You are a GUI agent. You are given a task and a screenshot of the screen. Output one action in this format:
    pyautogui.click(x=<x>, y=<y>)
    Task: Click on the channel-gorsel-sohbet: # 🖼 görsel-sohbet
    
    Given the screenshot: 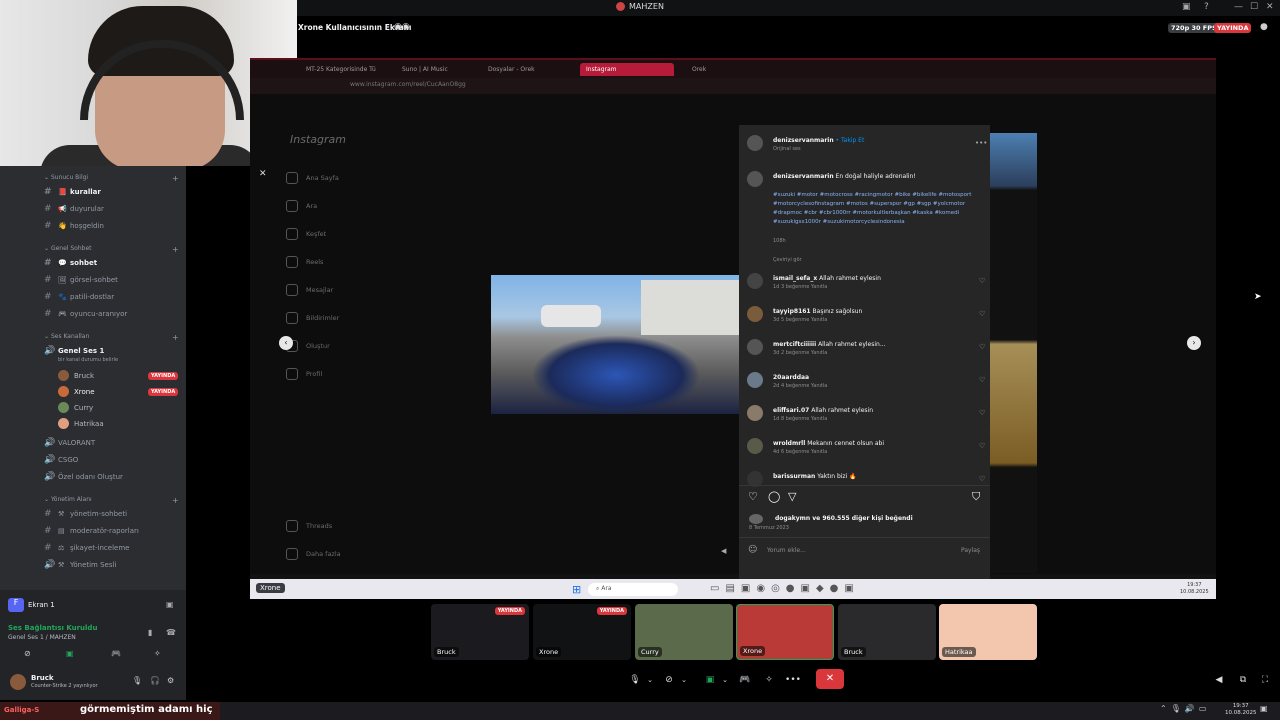 What is the action you would take?
    pyautogui.click(x=81, y=280)
    